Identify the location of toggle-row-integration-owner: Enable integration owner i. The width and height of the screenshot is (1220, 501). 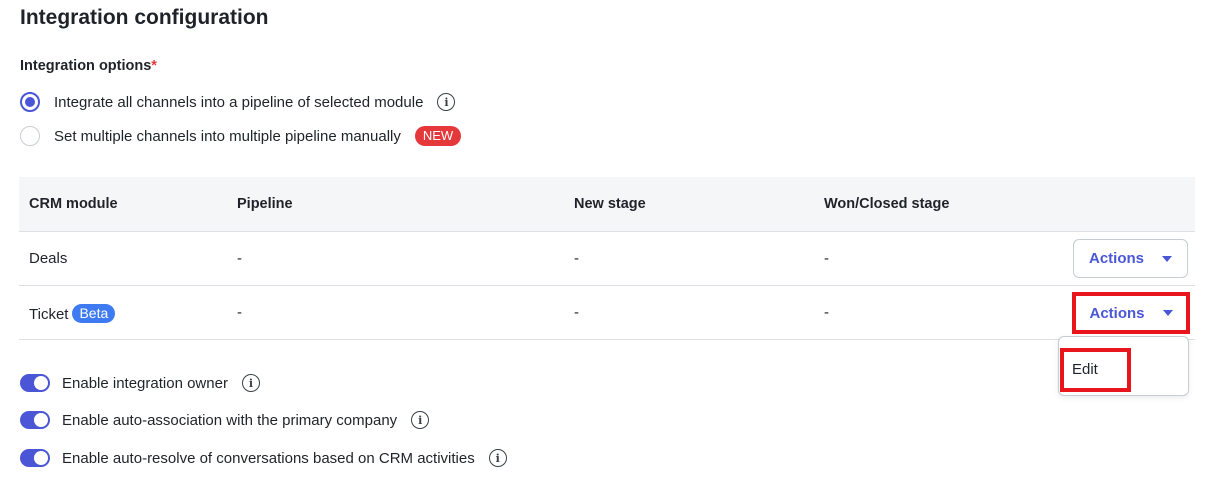
(140, 383).